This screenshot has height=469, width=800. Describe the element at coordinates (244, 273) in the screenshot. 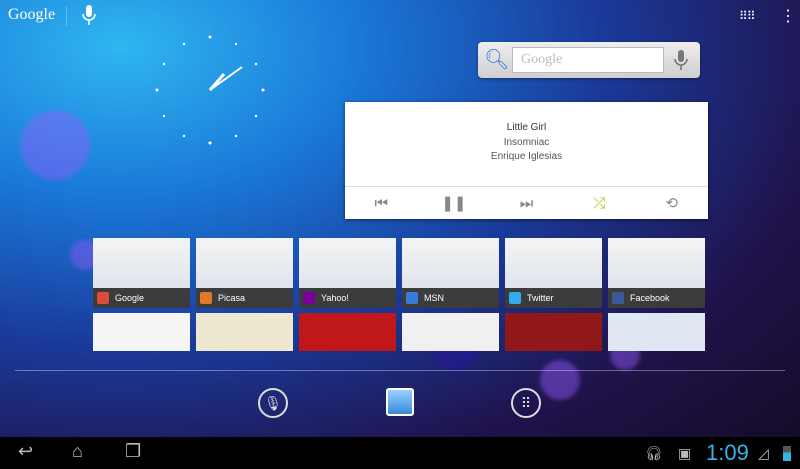

I see `bookmark-picasa: Picasa` at that location.